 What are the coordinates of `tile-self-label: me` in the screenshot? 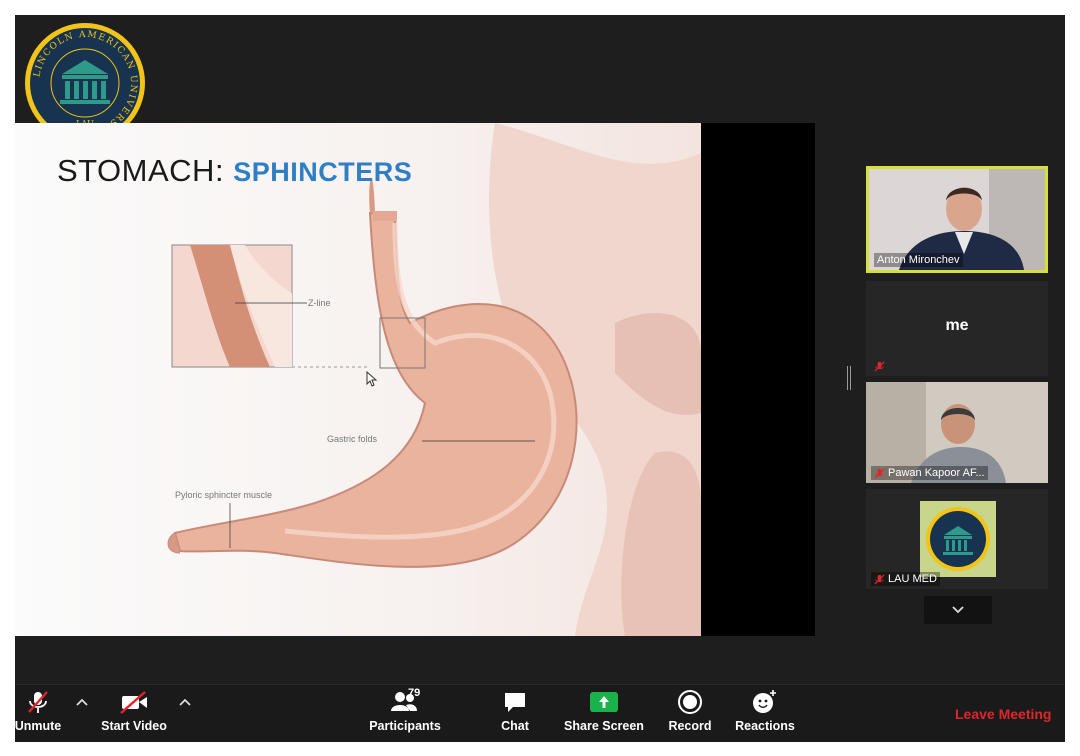 It's located at (957, 325).